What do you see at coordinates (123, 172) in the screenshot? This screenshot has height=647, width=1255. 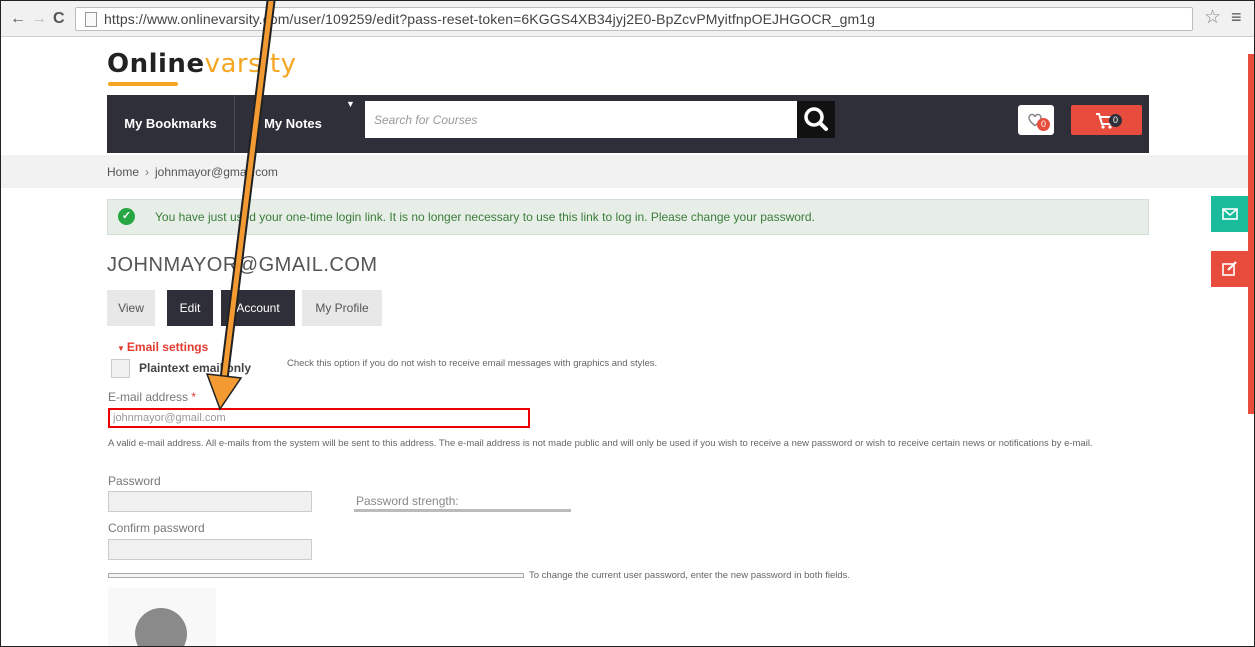 I see `breadcrumb-home-link: Home` at bounding box center [123, 172].